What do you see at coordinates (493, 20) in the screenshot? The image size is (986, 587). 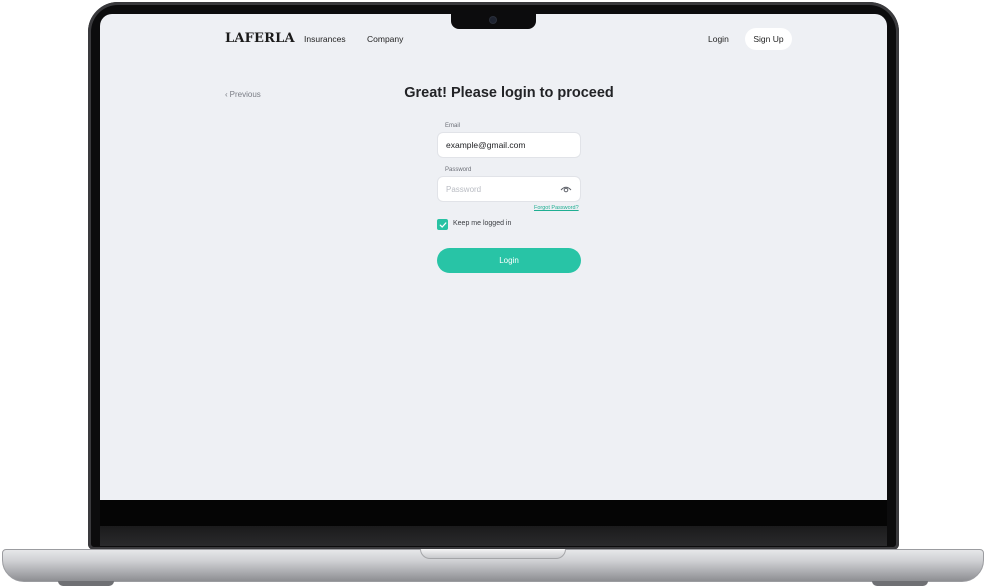 I see `camera-lens` at bounding box center [493, 20].